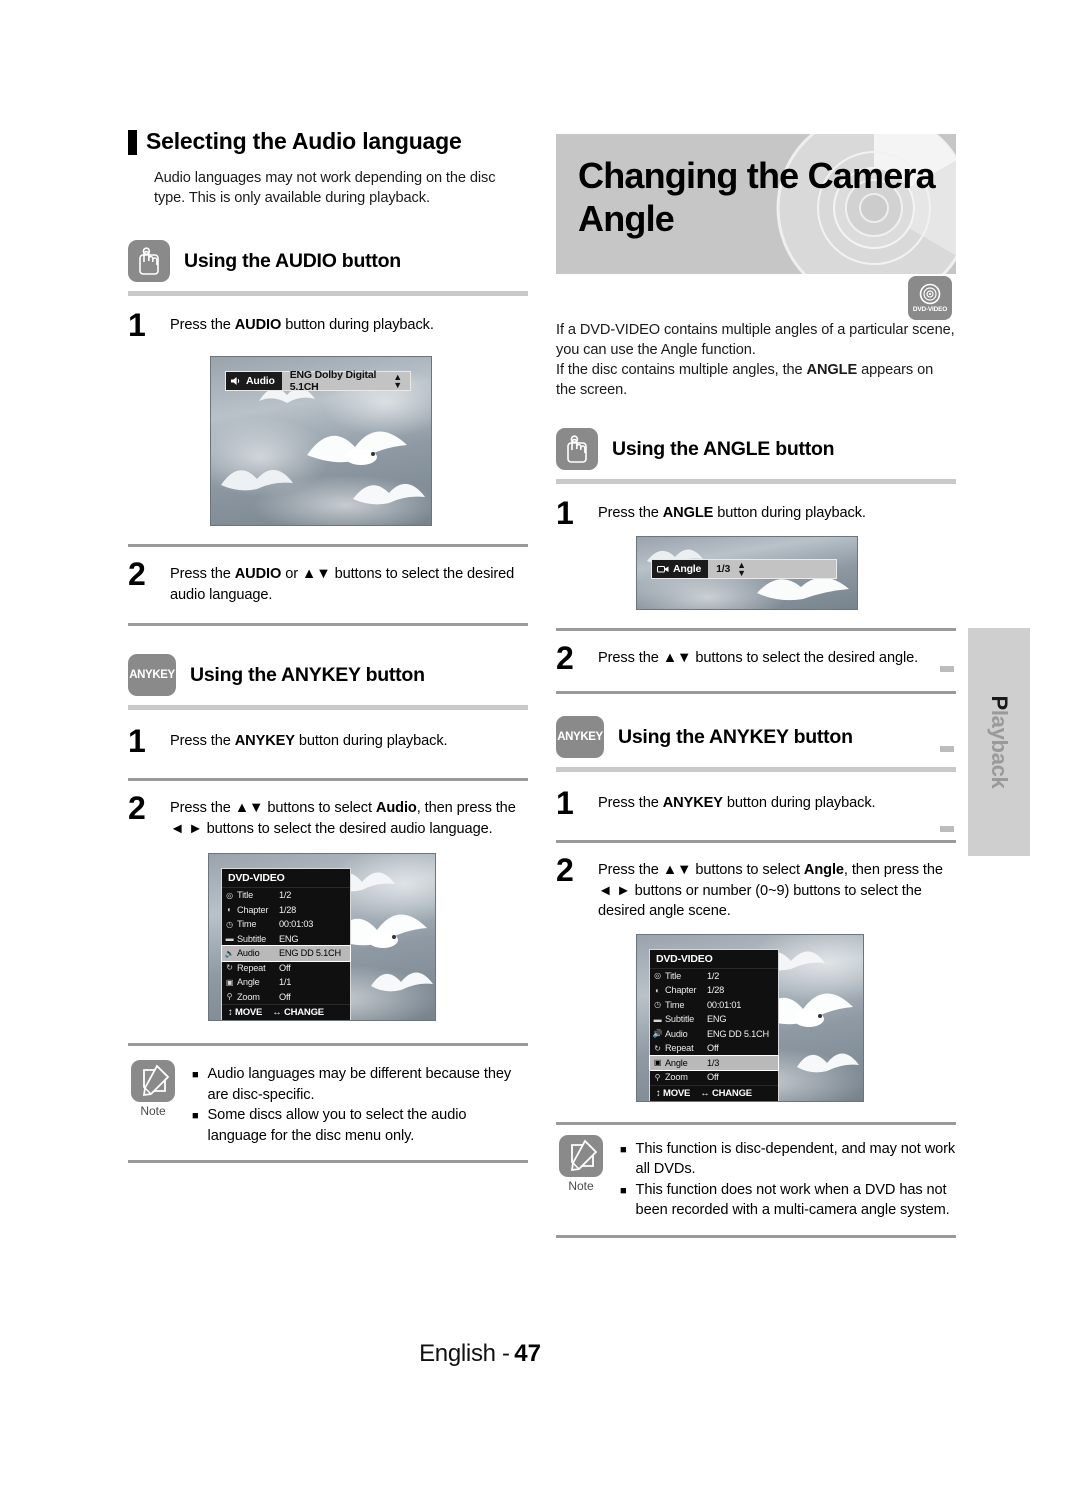 Image resolution: width=1080 pixels, height=1487 pixels. What do you see at coordinates (396, 808) in the screenshot?
I see `step-text-bold: Audio` at bounding box center [396, 808].